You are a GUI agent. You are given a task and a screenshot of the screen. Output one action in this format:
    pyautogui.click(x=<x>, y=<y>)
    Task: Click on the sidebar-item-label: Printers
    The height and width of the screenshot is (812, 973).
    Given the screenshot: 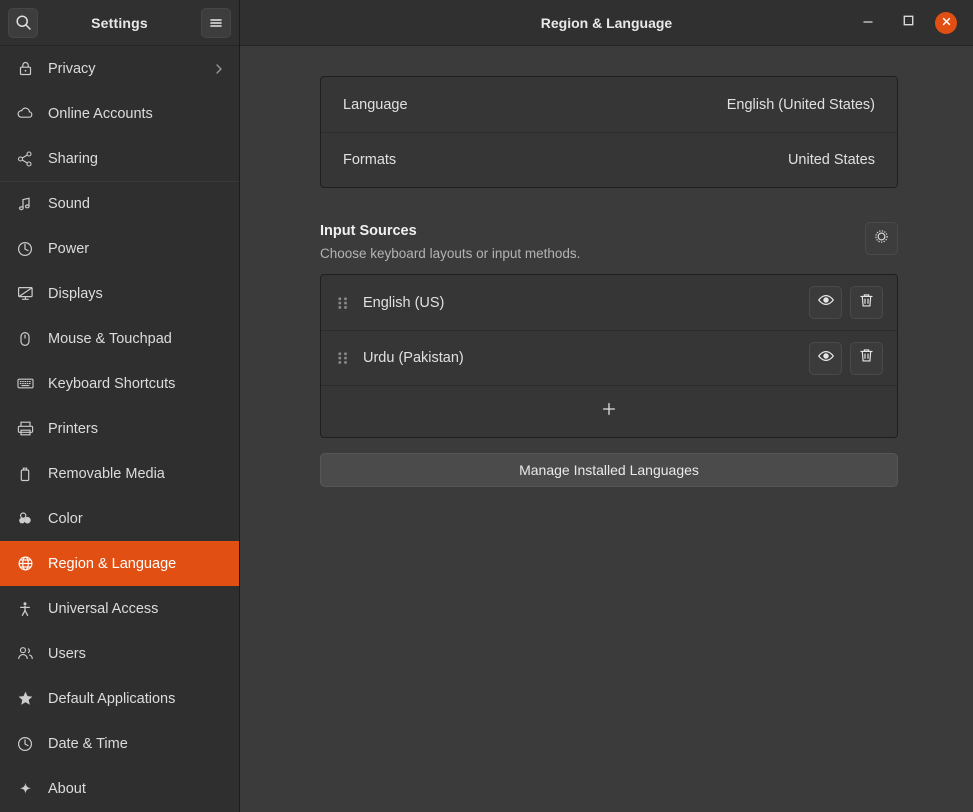 What is the action you would take?
    pyautogui.click(x=73, y=428)
    